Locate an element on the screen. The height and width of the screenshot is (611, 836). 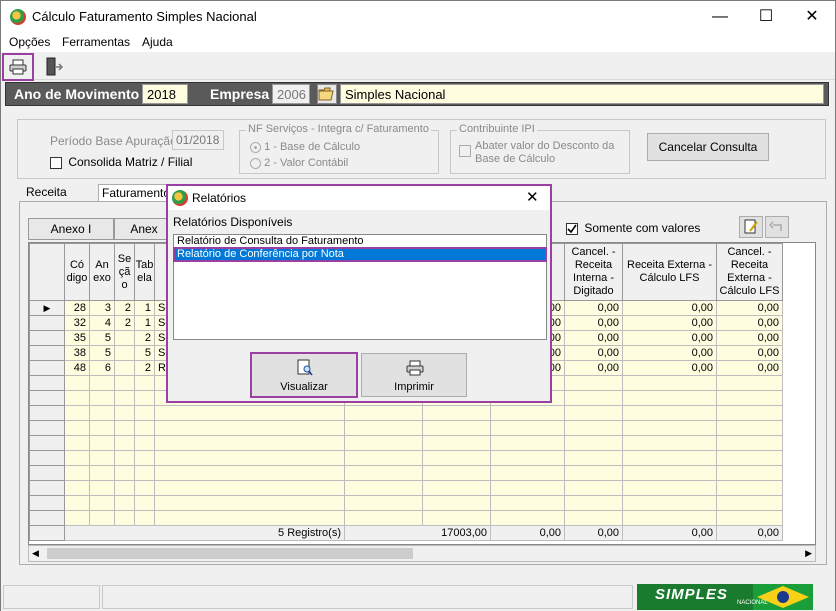
cell-anexo: 6 is located at coordinates (102, 368).